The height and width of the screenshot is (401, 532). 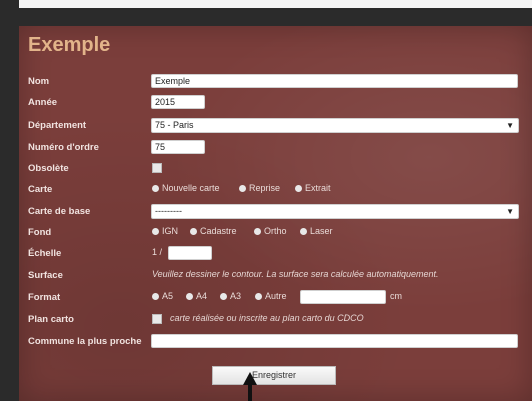 I want to click on row-carte-base: Carte de base --------- ▼, so click(x=275, y=212).